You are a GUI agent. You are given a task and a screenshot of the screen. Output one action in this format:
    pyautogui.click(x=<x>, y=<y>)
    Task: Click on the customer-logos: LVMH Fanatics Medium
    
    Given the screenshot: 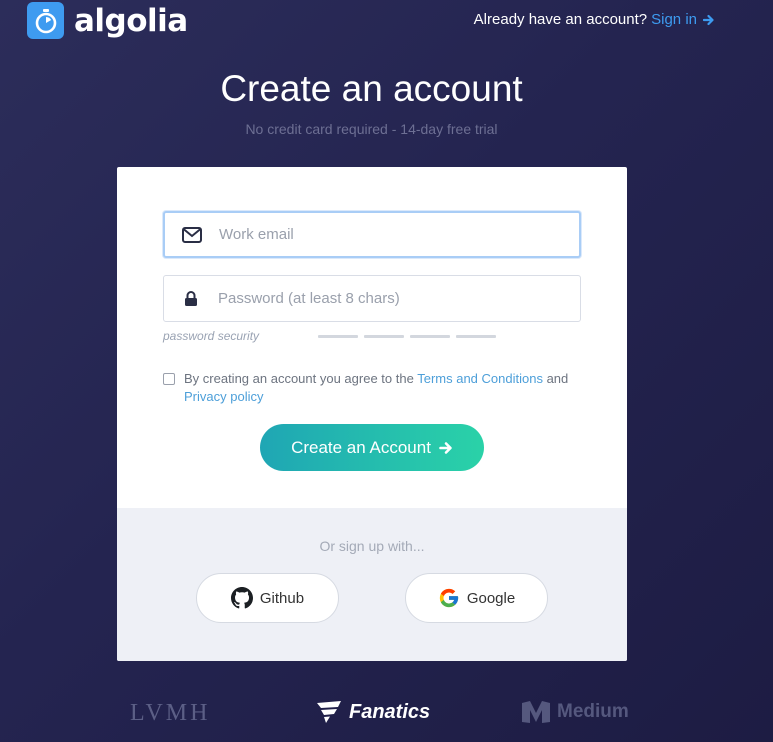 What is the action you would take?
    pyautogui.click(x=386, y=715)
    